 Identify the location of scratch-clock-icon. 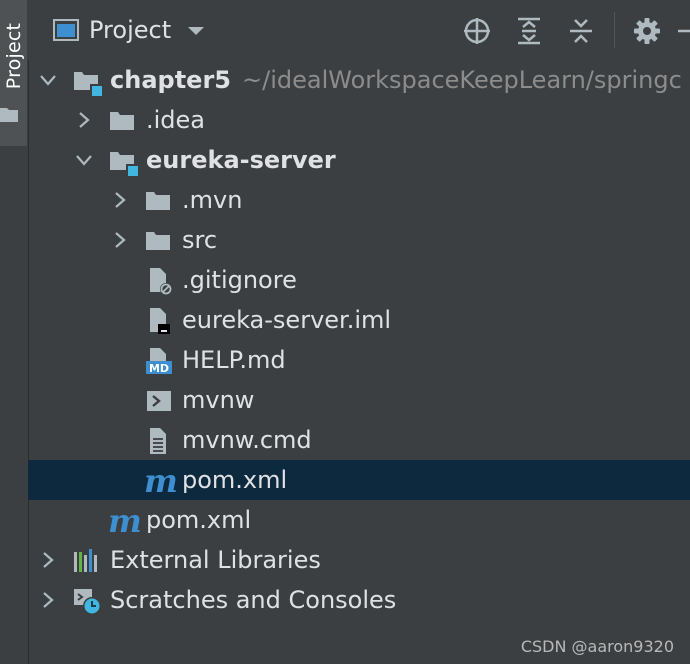
(87, 602).